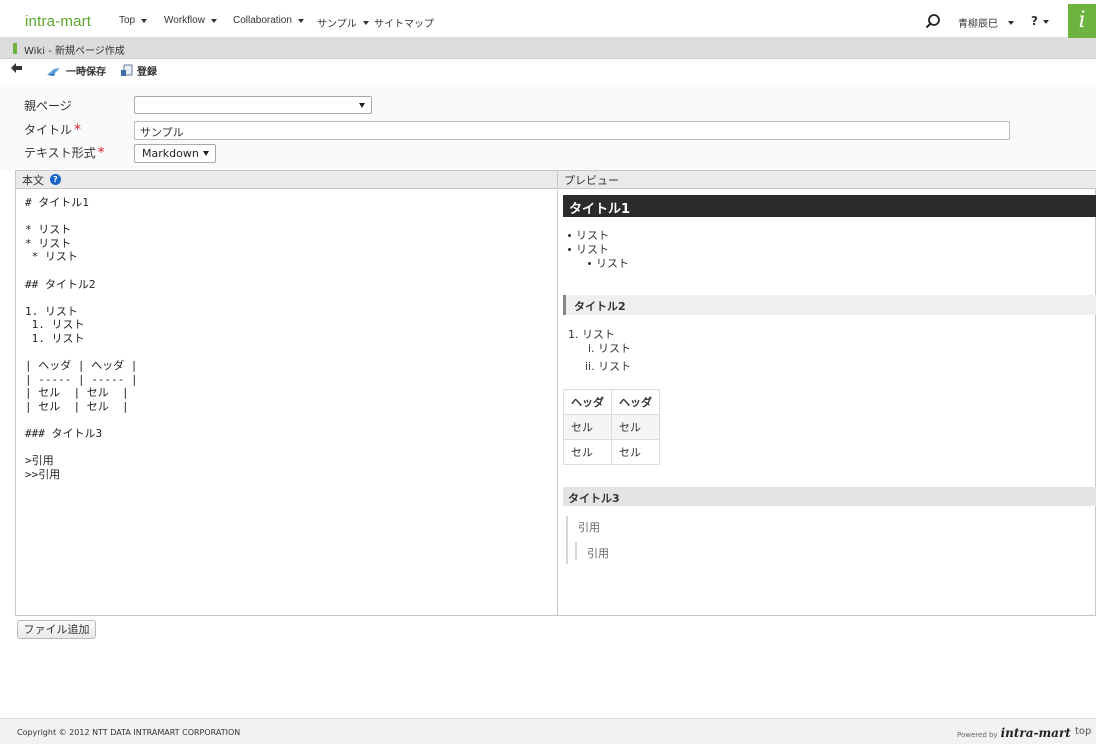 The width and height of the screenshot is (1096, 744). What do you see at coordinates (591, 180) in the screenshot?
I see `preview-header-label: プレビュー` at bounding box center [591, 180].